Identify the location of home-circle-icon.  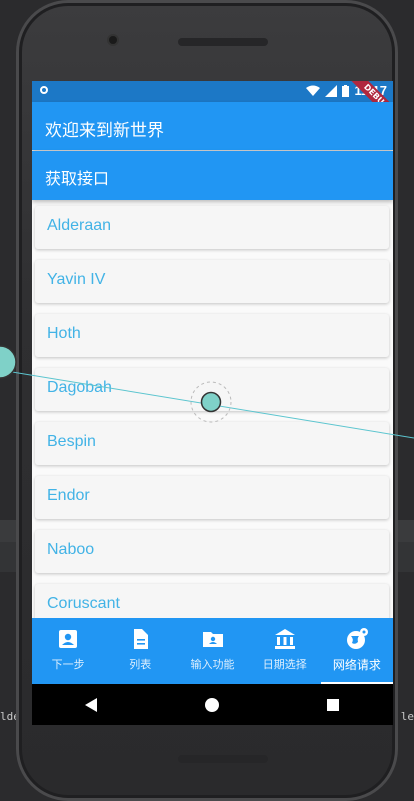
(212, 704).